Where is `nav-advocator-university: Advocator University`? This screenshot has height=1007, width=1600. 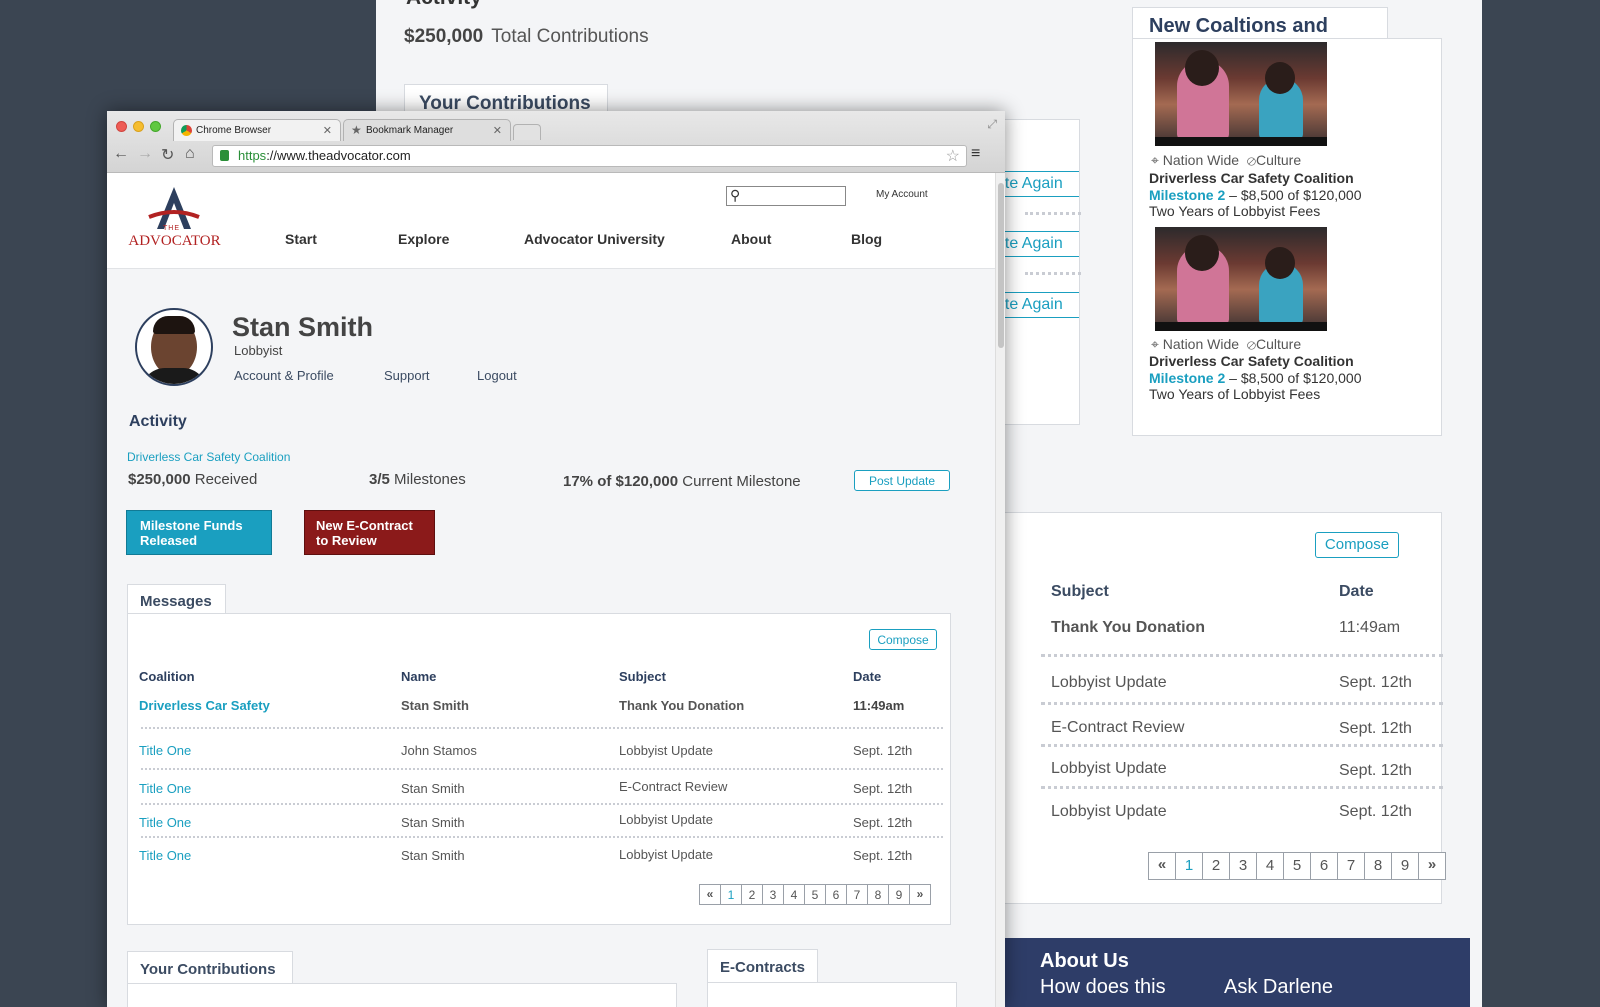 nav-advocator-university: Advocator University is located at coordinates (594, 239).